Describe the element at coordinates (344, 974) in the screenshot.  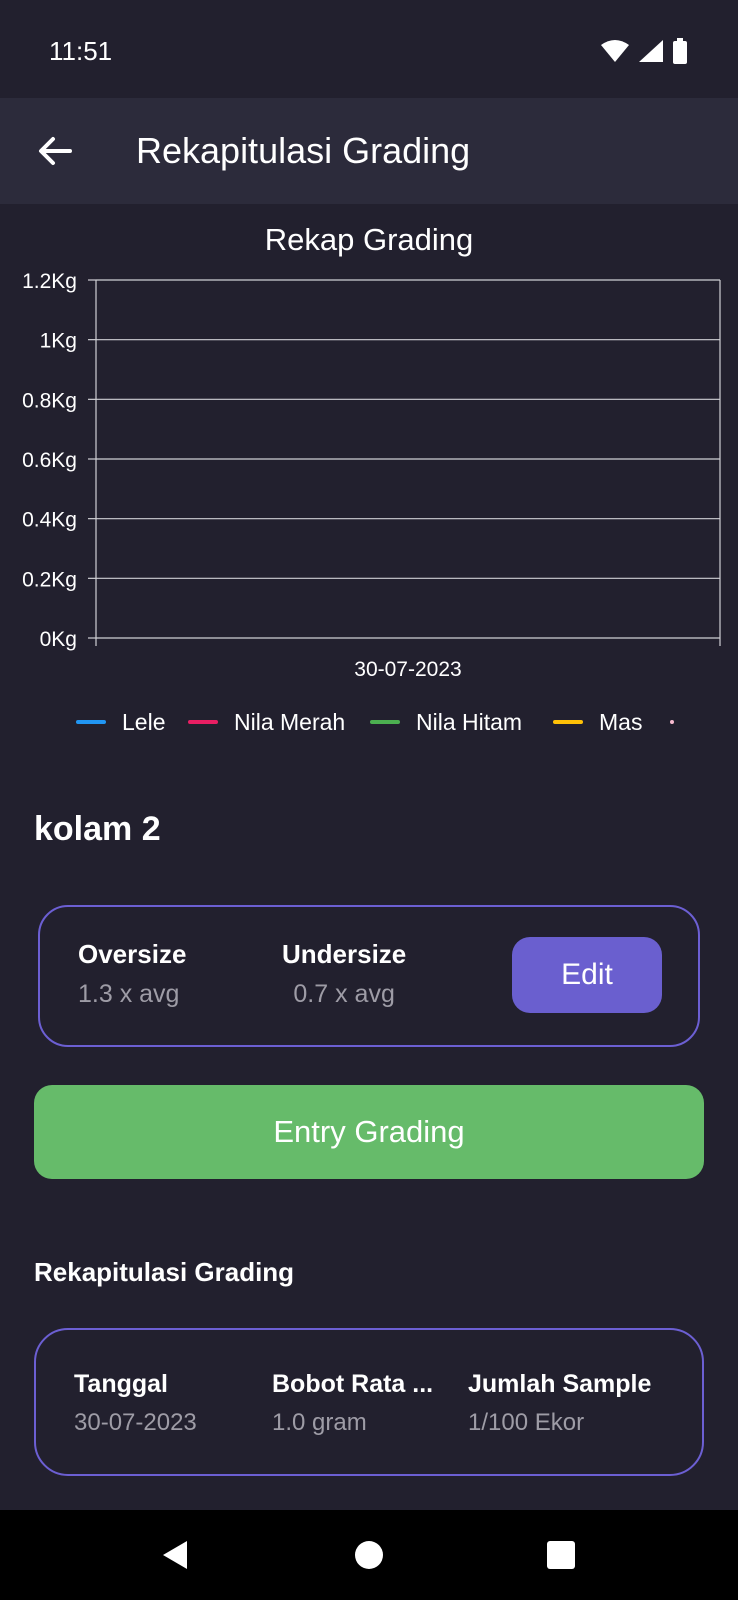
I see `undersize-block: Undersize 0.7 x avg` at that location.